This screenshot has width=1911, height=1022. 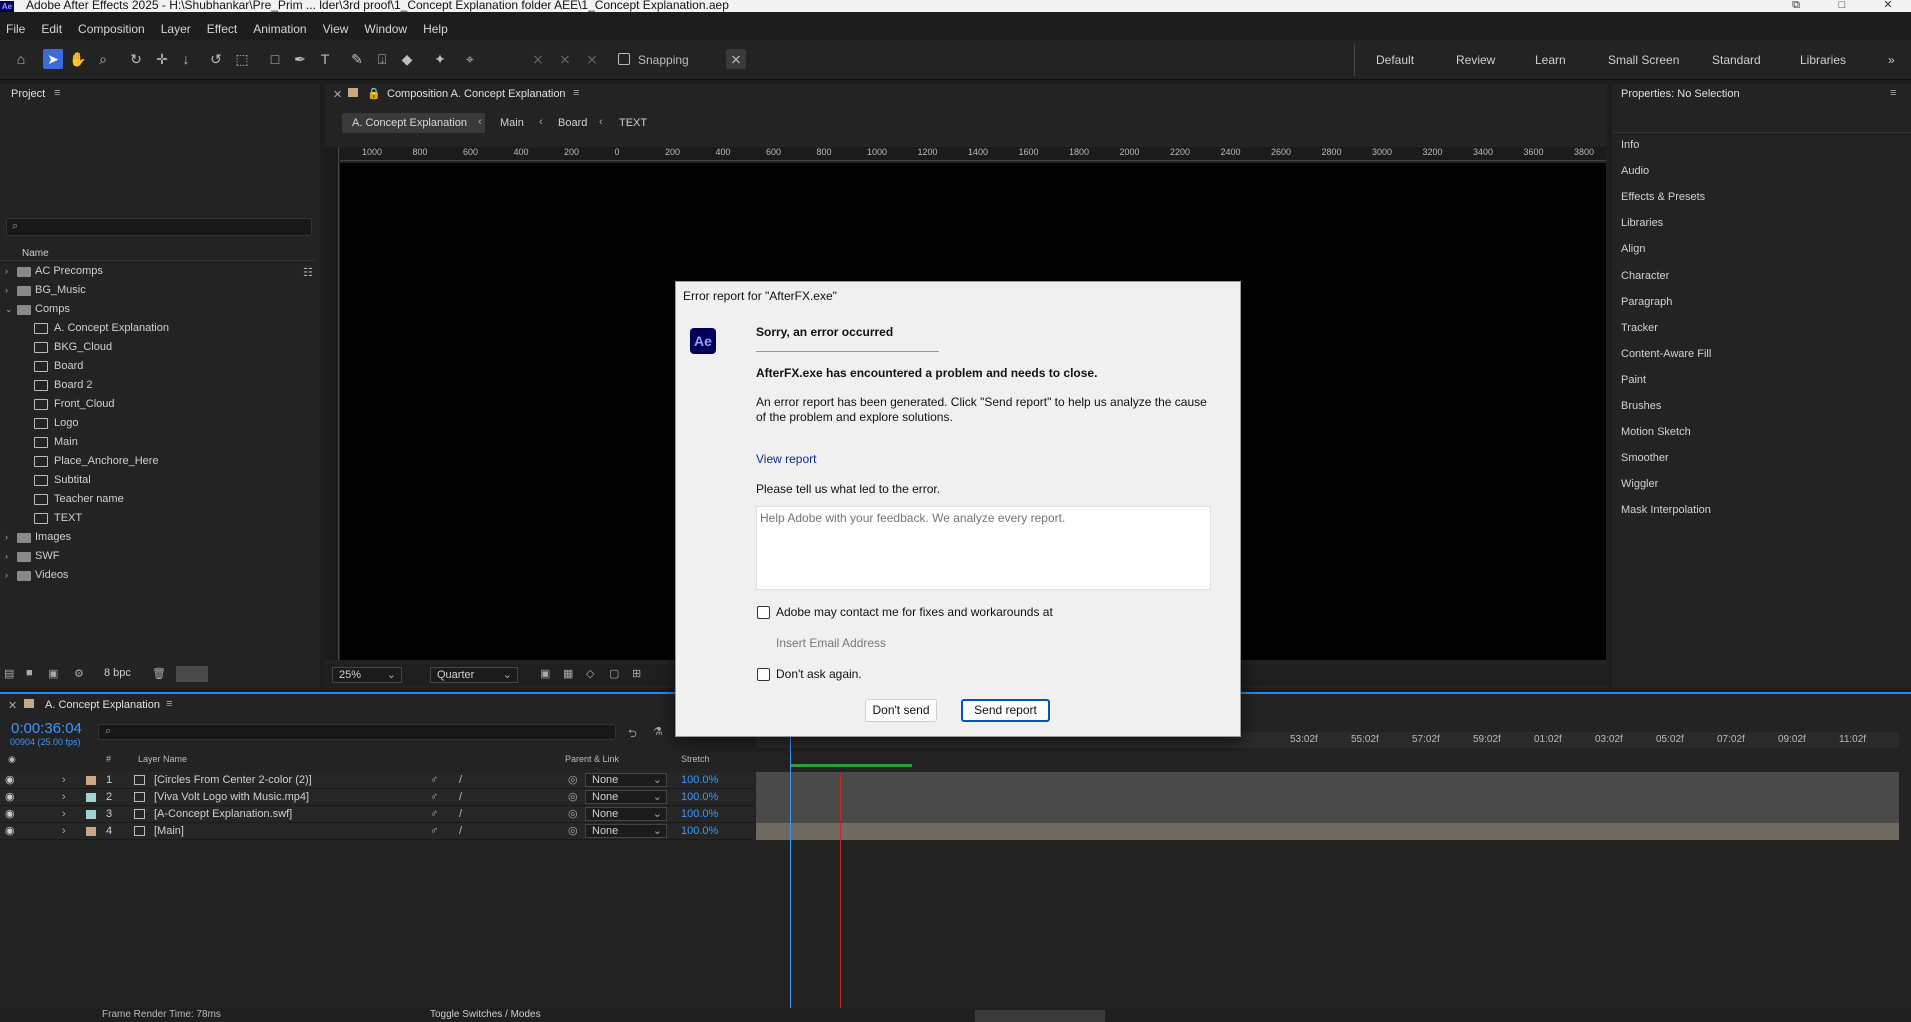 What do you see at coordinates (1823, 60) in the screenshot?
I see `workspace-libraries: Libraries` at bounding box center [1823, 60].